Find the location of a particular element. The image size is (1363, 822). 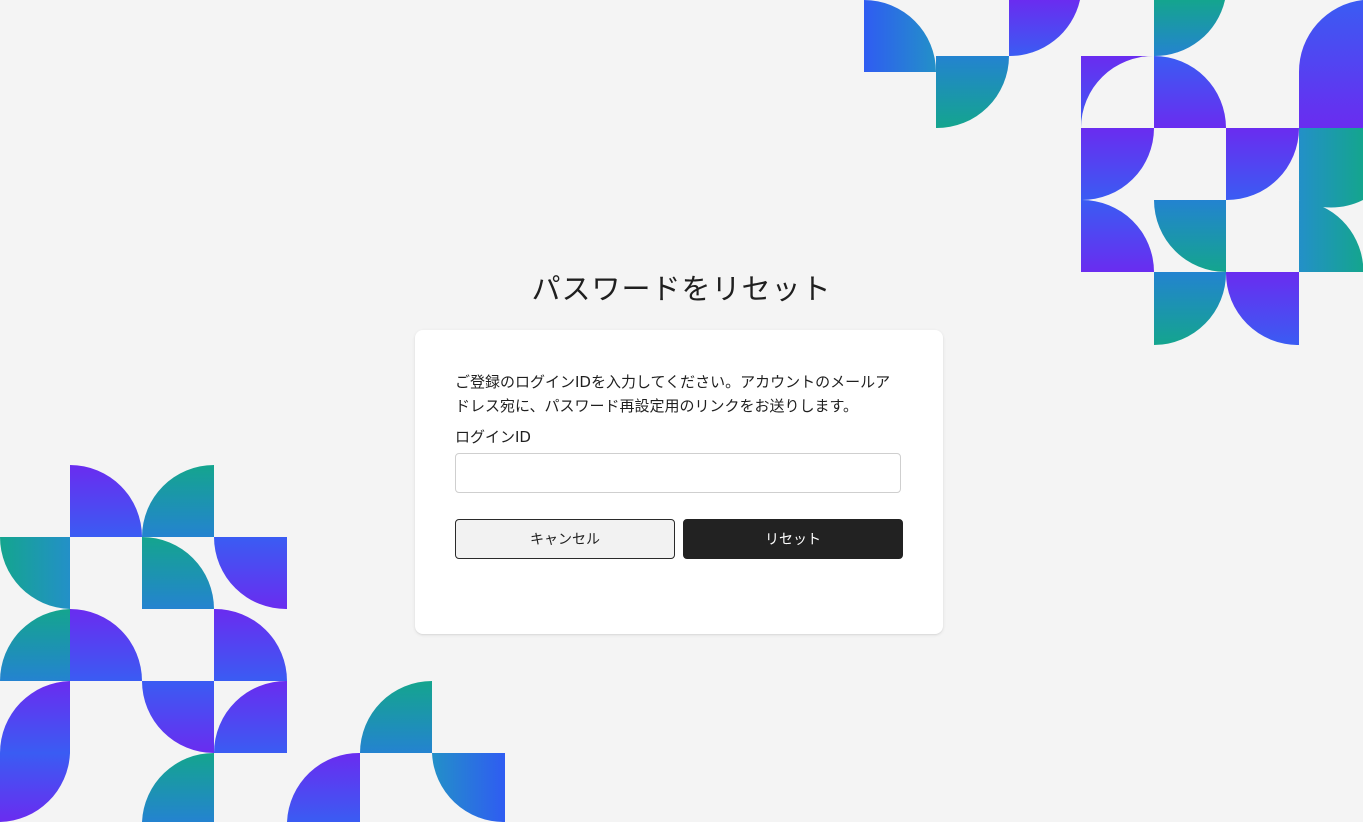

login-id-input is located at coordinates (678, 473).